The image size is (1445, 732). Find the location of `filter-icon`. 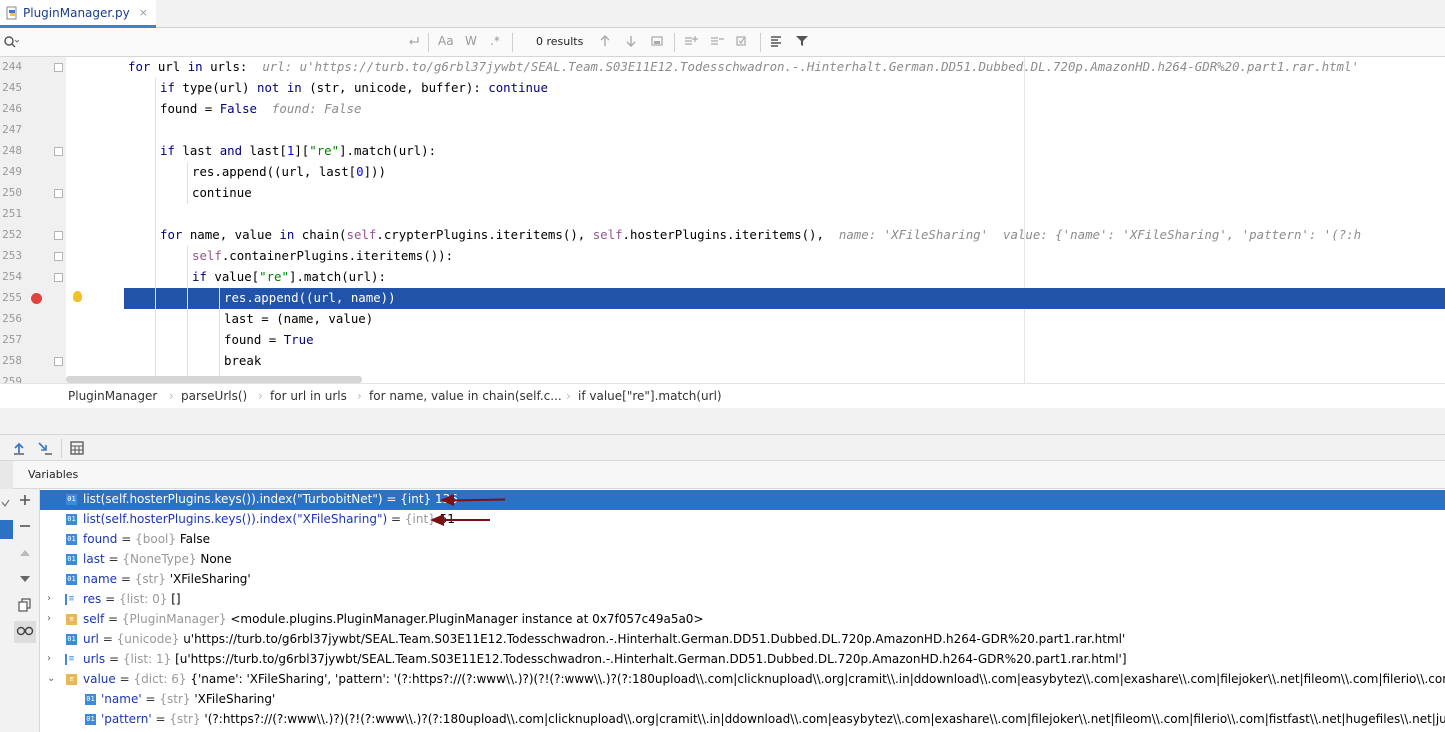

filter-icon is located at coordinates (802, 42).